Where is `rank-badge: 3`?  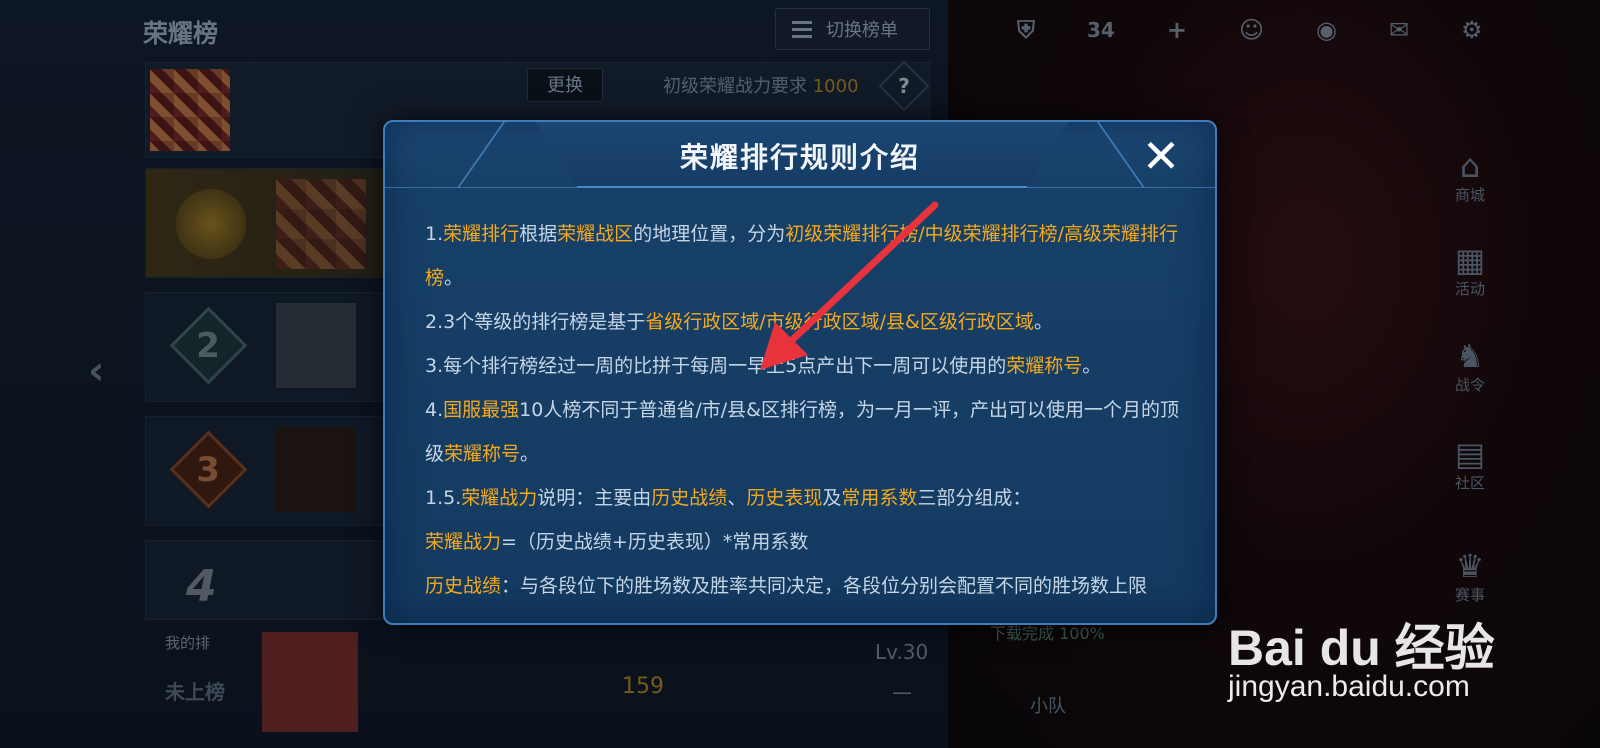 rank-badge: 3 is located at coordinates (208, 469).